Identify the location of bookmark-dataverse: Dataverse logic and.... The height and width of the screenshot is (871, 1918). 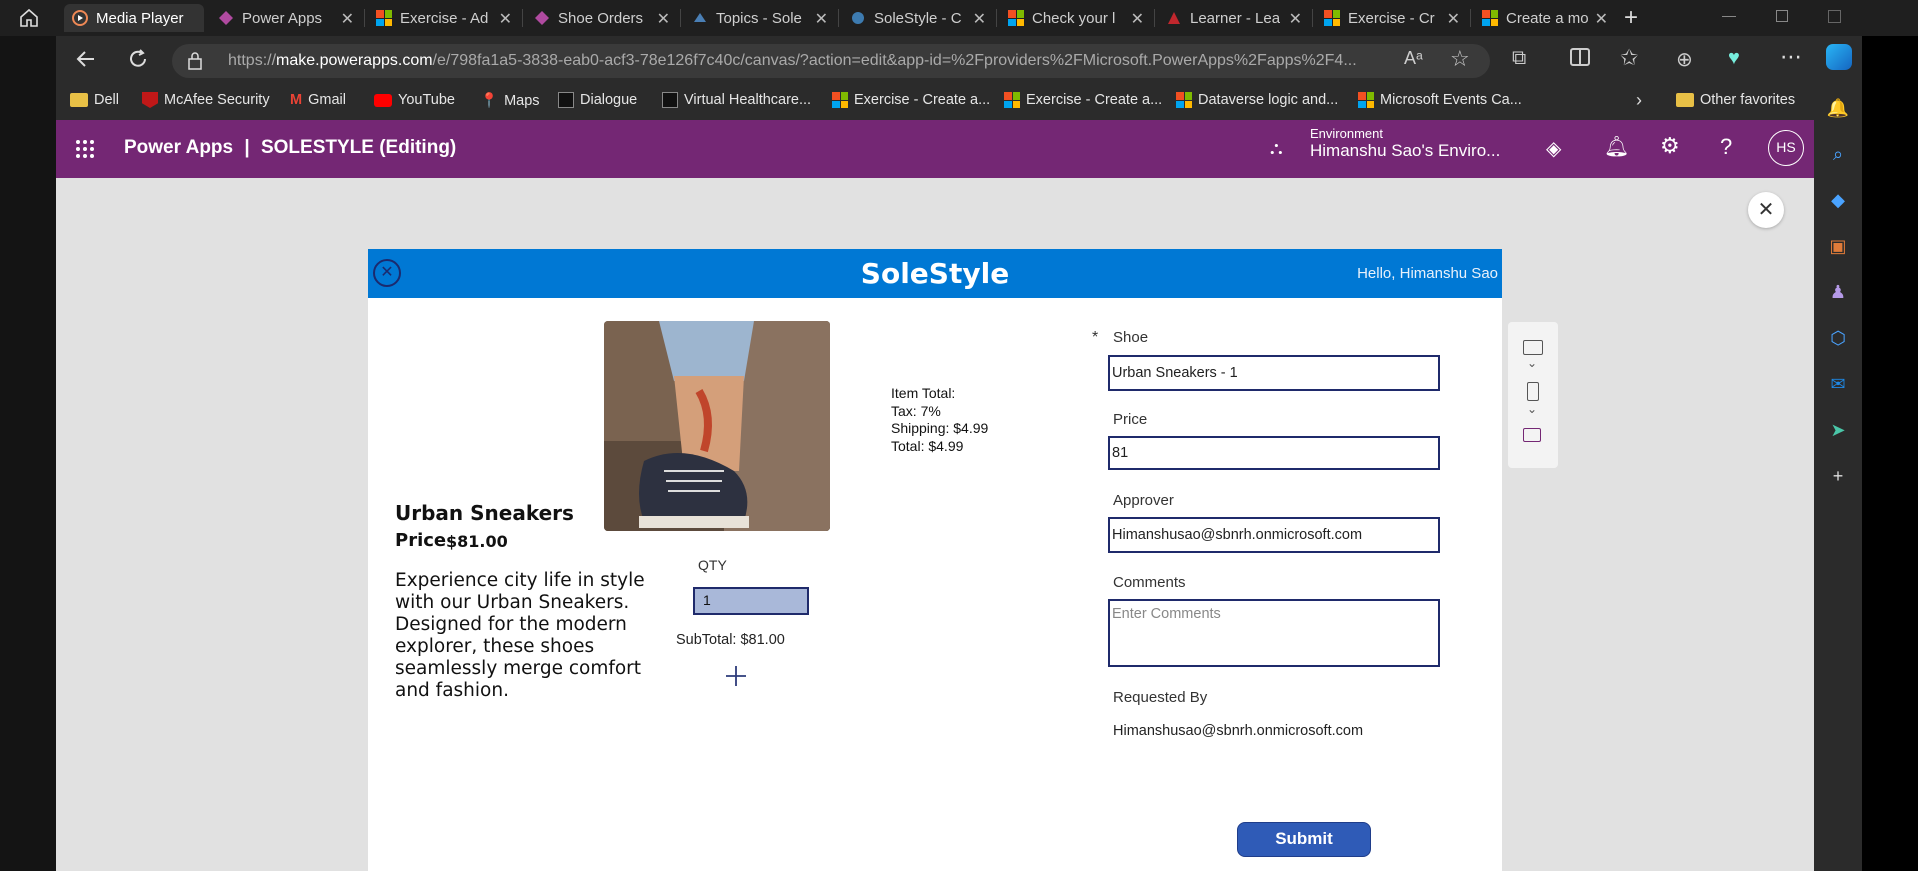
(1257, 100).